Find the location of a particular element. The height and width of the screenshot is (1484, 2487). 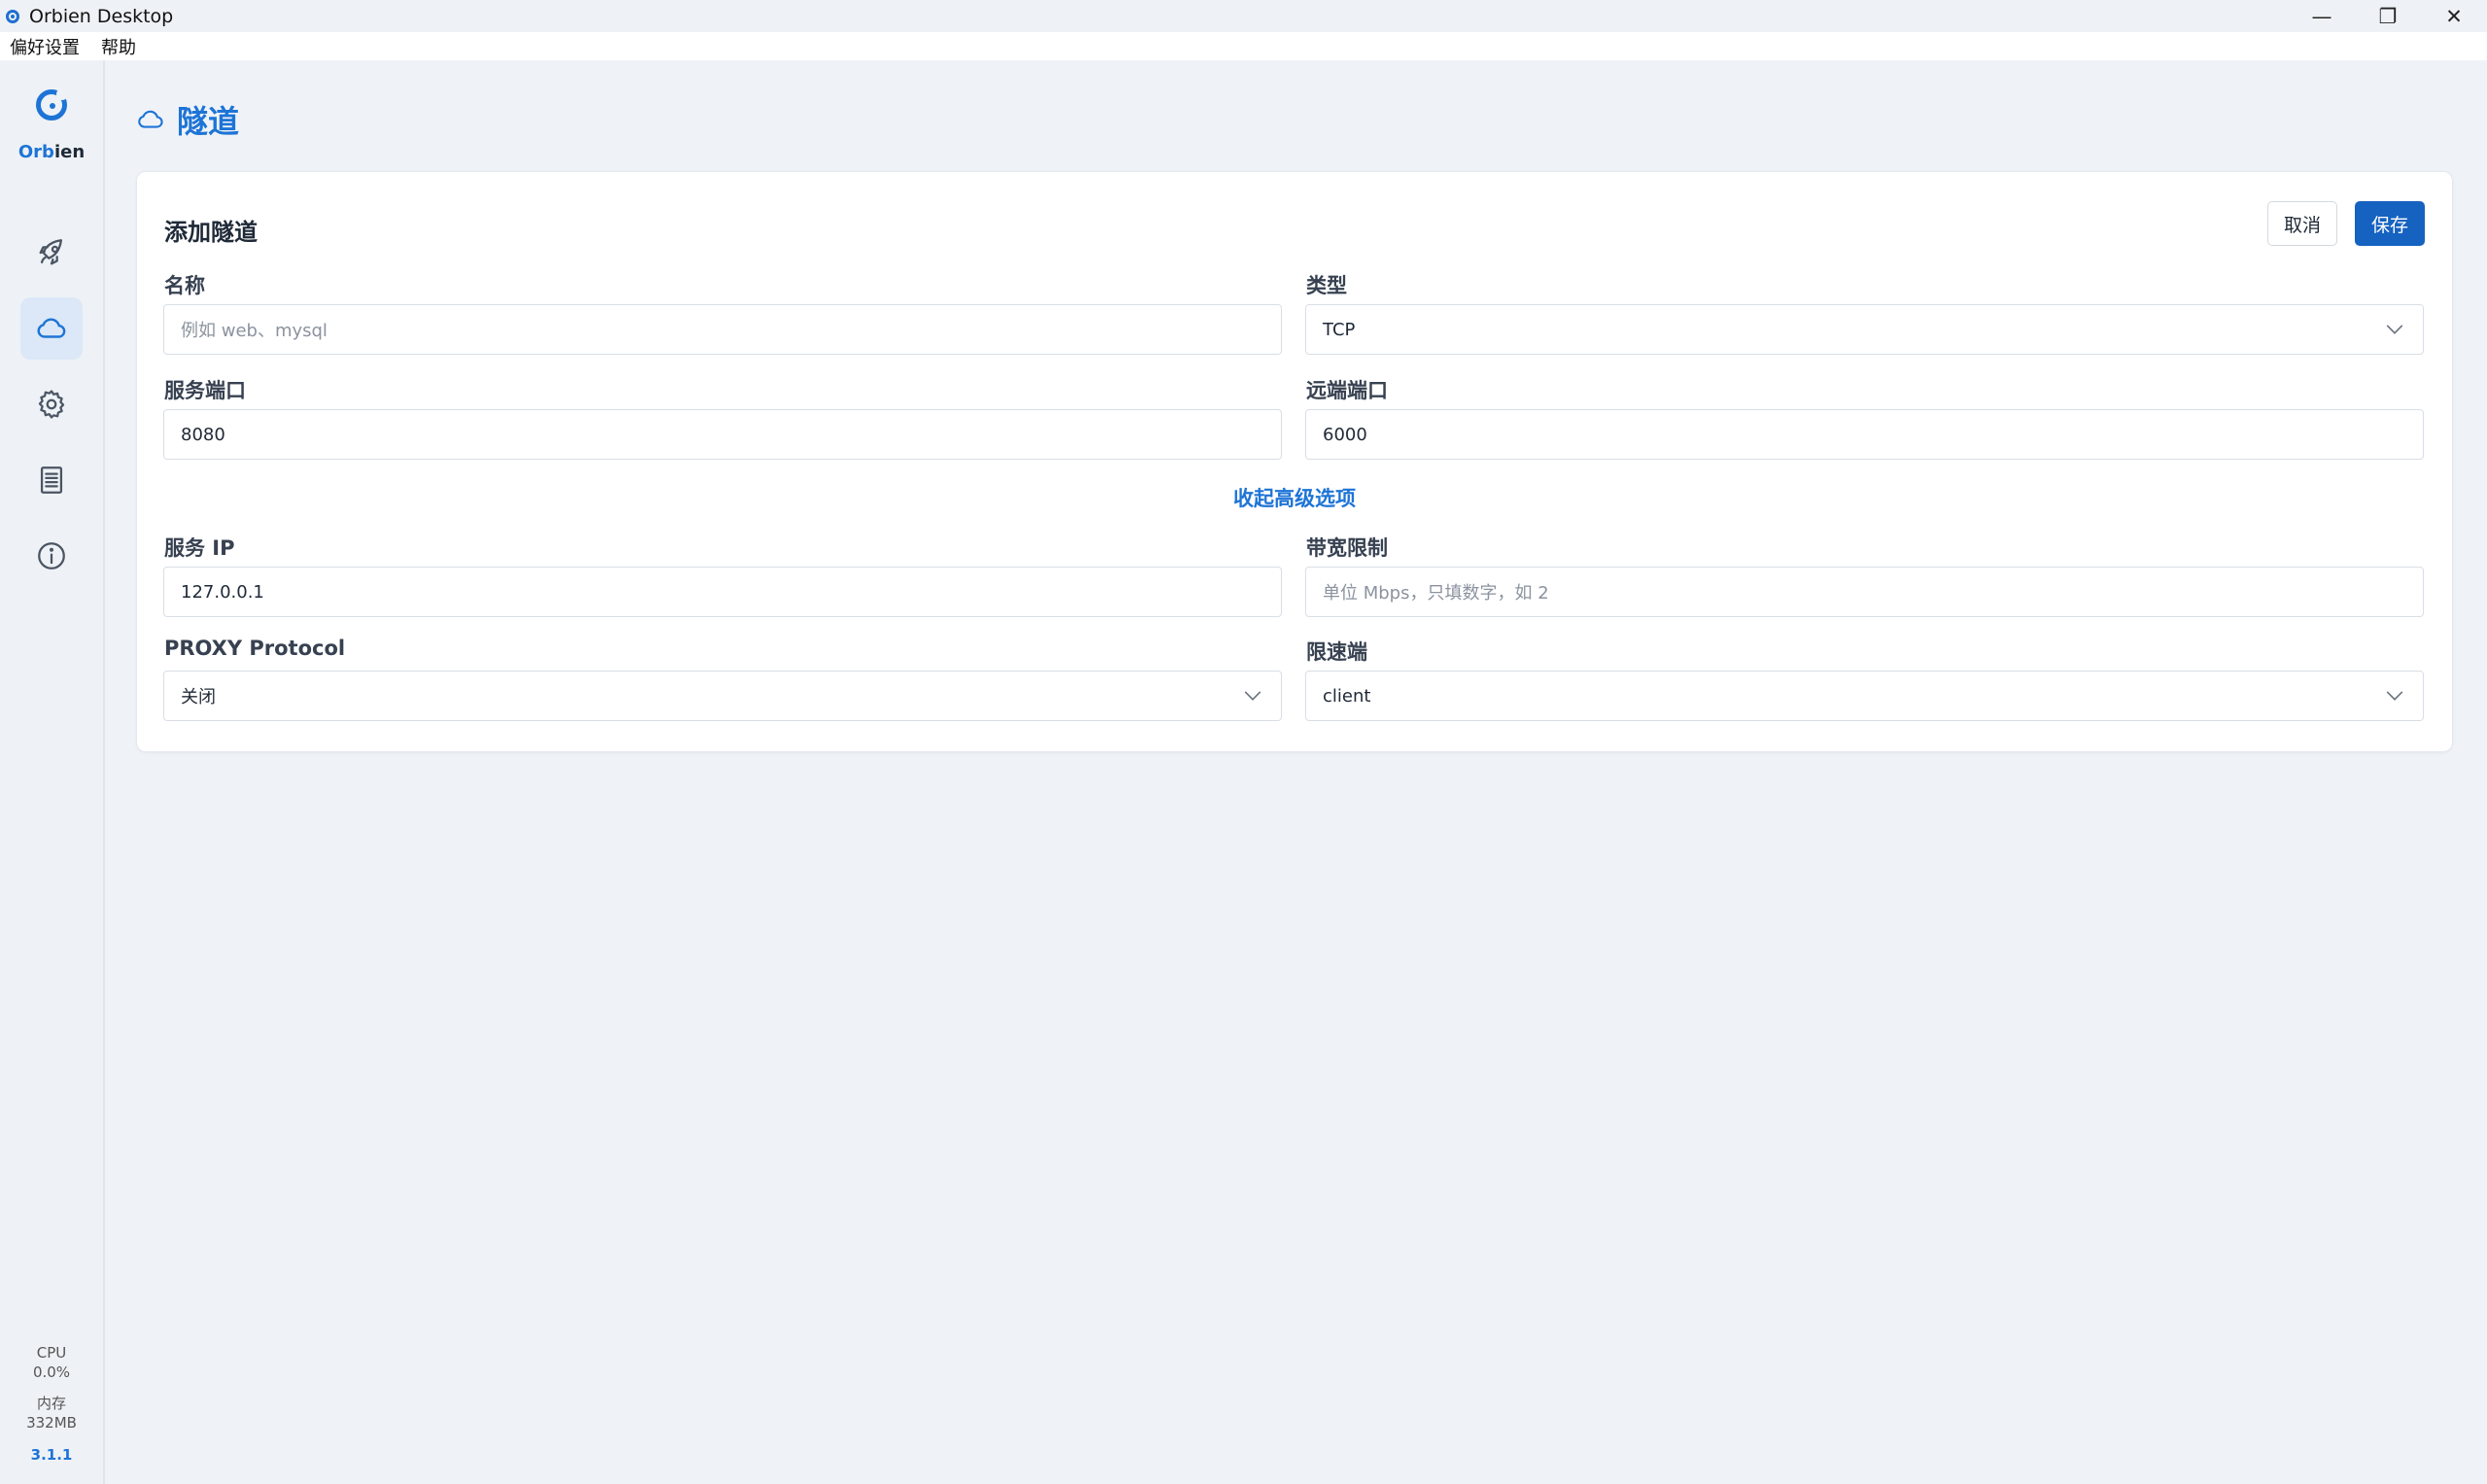

sidebar-item-tunnels is located at coordinates (52, 328).